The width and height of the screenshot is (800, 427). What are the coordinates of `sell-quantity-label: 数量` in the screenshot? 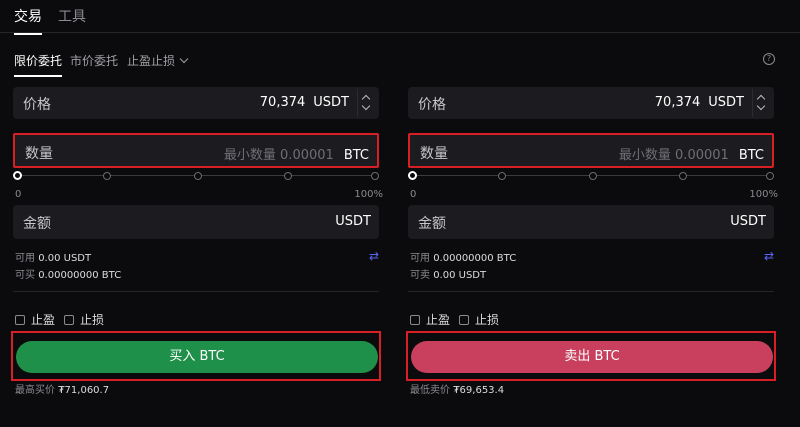 It's located at (434, 154).